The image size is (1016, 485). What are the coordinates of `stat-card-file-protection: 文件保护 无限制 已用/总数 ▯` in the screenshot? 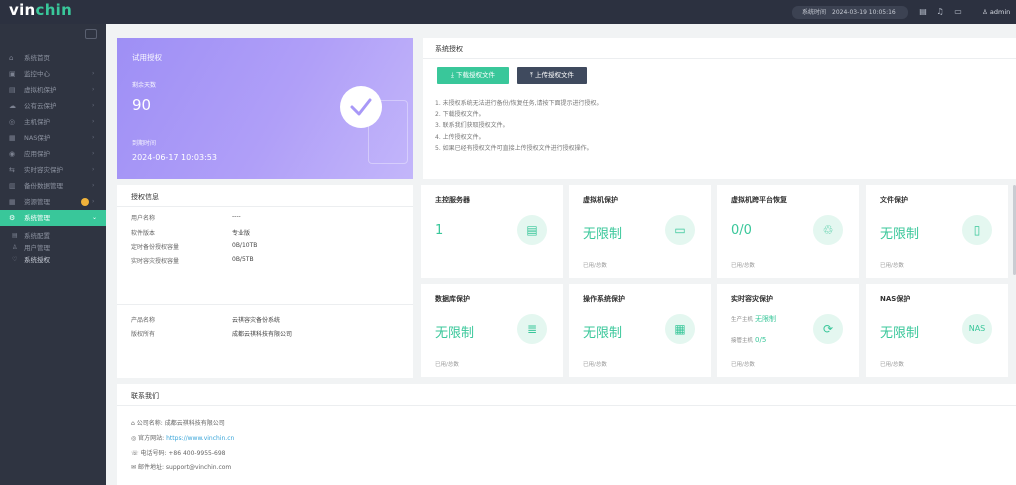 It's located at (937, 231).